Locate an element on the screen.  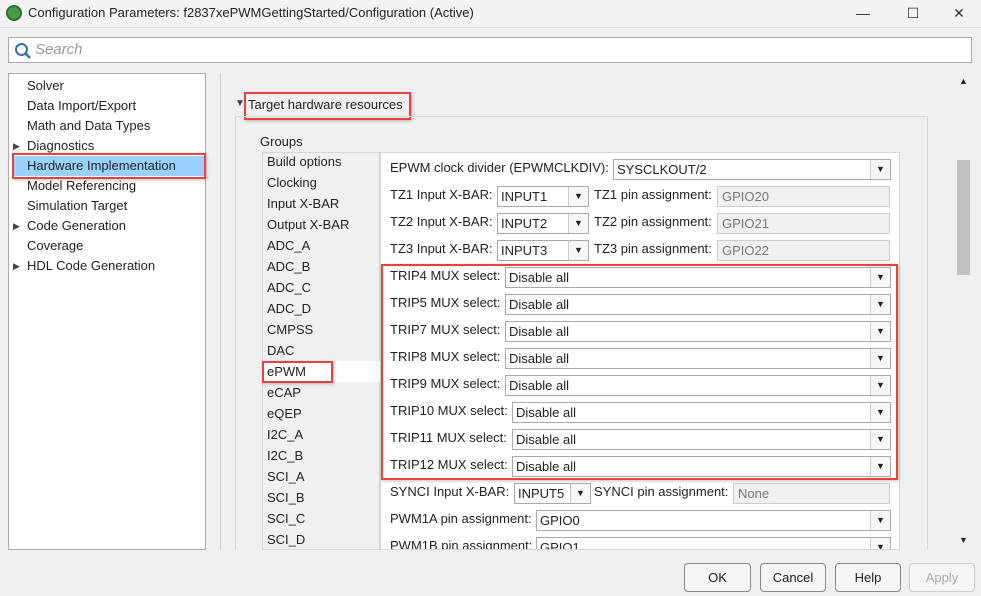
group-item: eCAP is located at coordinates (284, 392).